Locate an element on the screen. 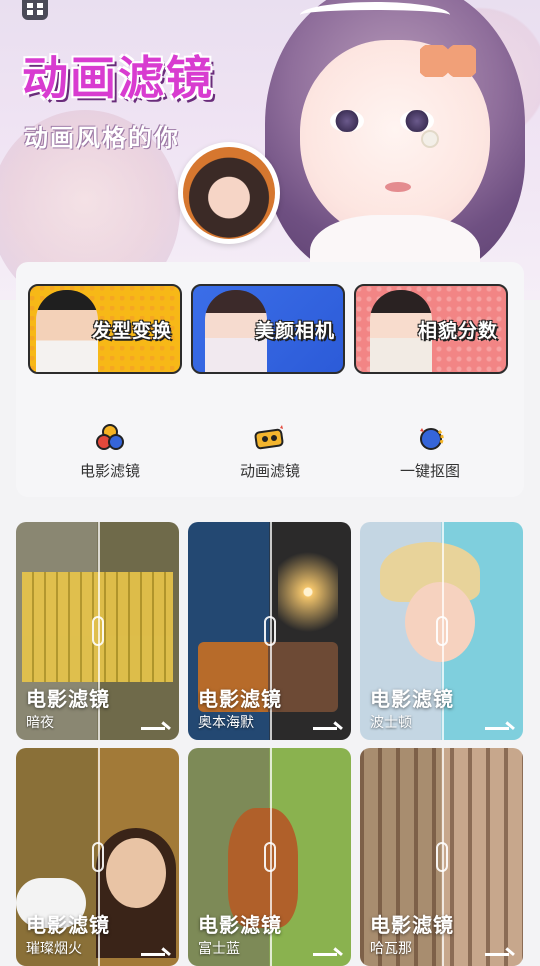 The height and width of the screenshot is (966, 540). filter-tile: 电影滤镜 富士蓝 is located at coordinates (269, 857).